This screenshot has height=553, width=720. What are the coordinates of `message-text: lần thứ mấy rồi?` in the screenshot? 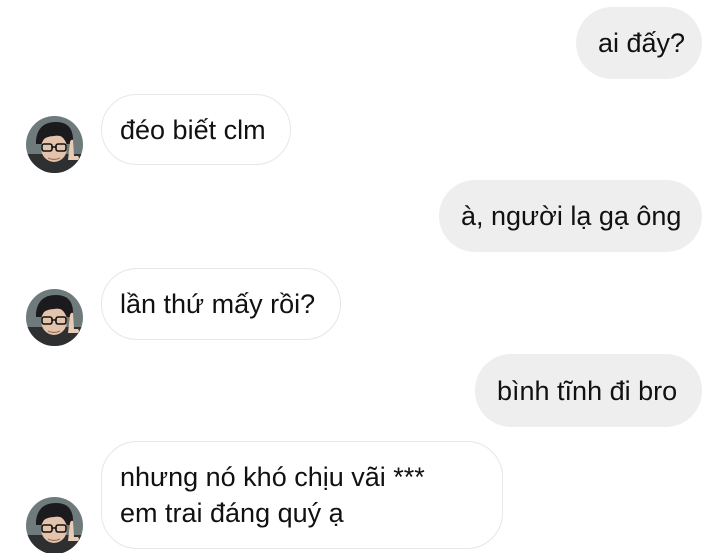 It's located at (218, 304).